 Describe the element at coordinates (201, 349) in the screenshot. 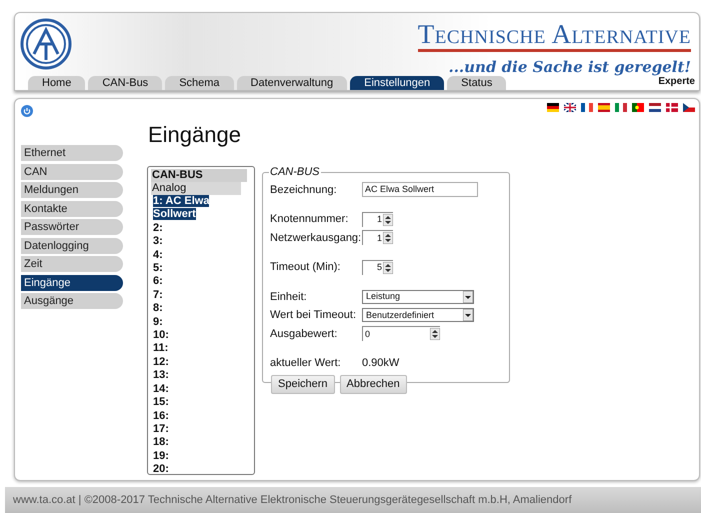

I see `list-item: 11:` at that location.